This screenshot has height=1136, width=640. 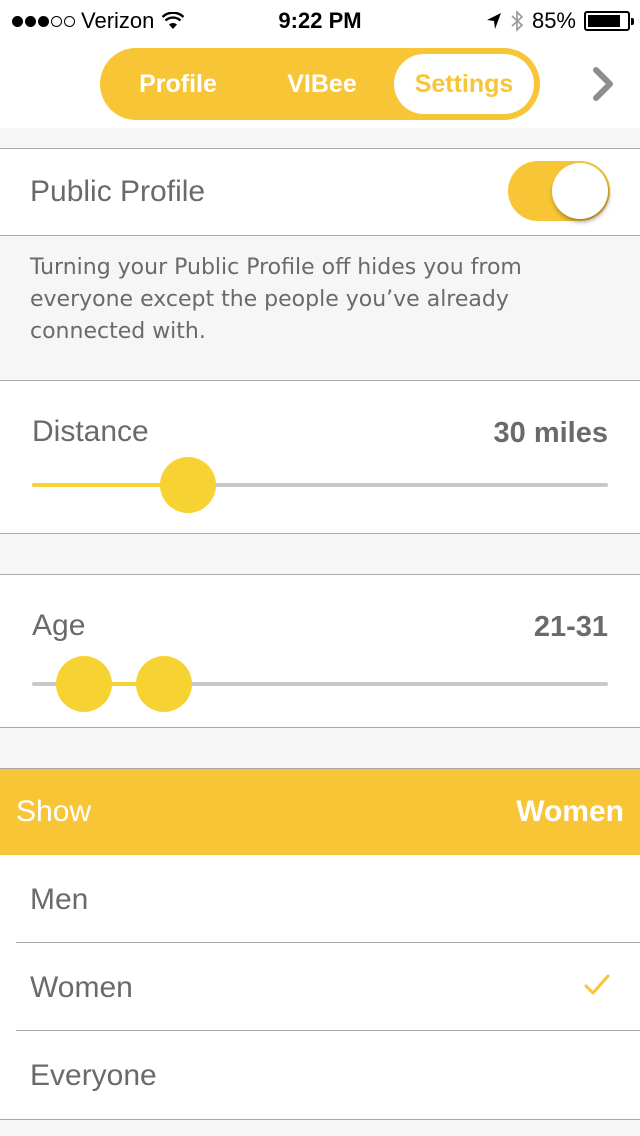 What do you see at coordinates (493, 21) in the screenshot?
I see `location-arrow-icon` at bounding box center [493, 21].